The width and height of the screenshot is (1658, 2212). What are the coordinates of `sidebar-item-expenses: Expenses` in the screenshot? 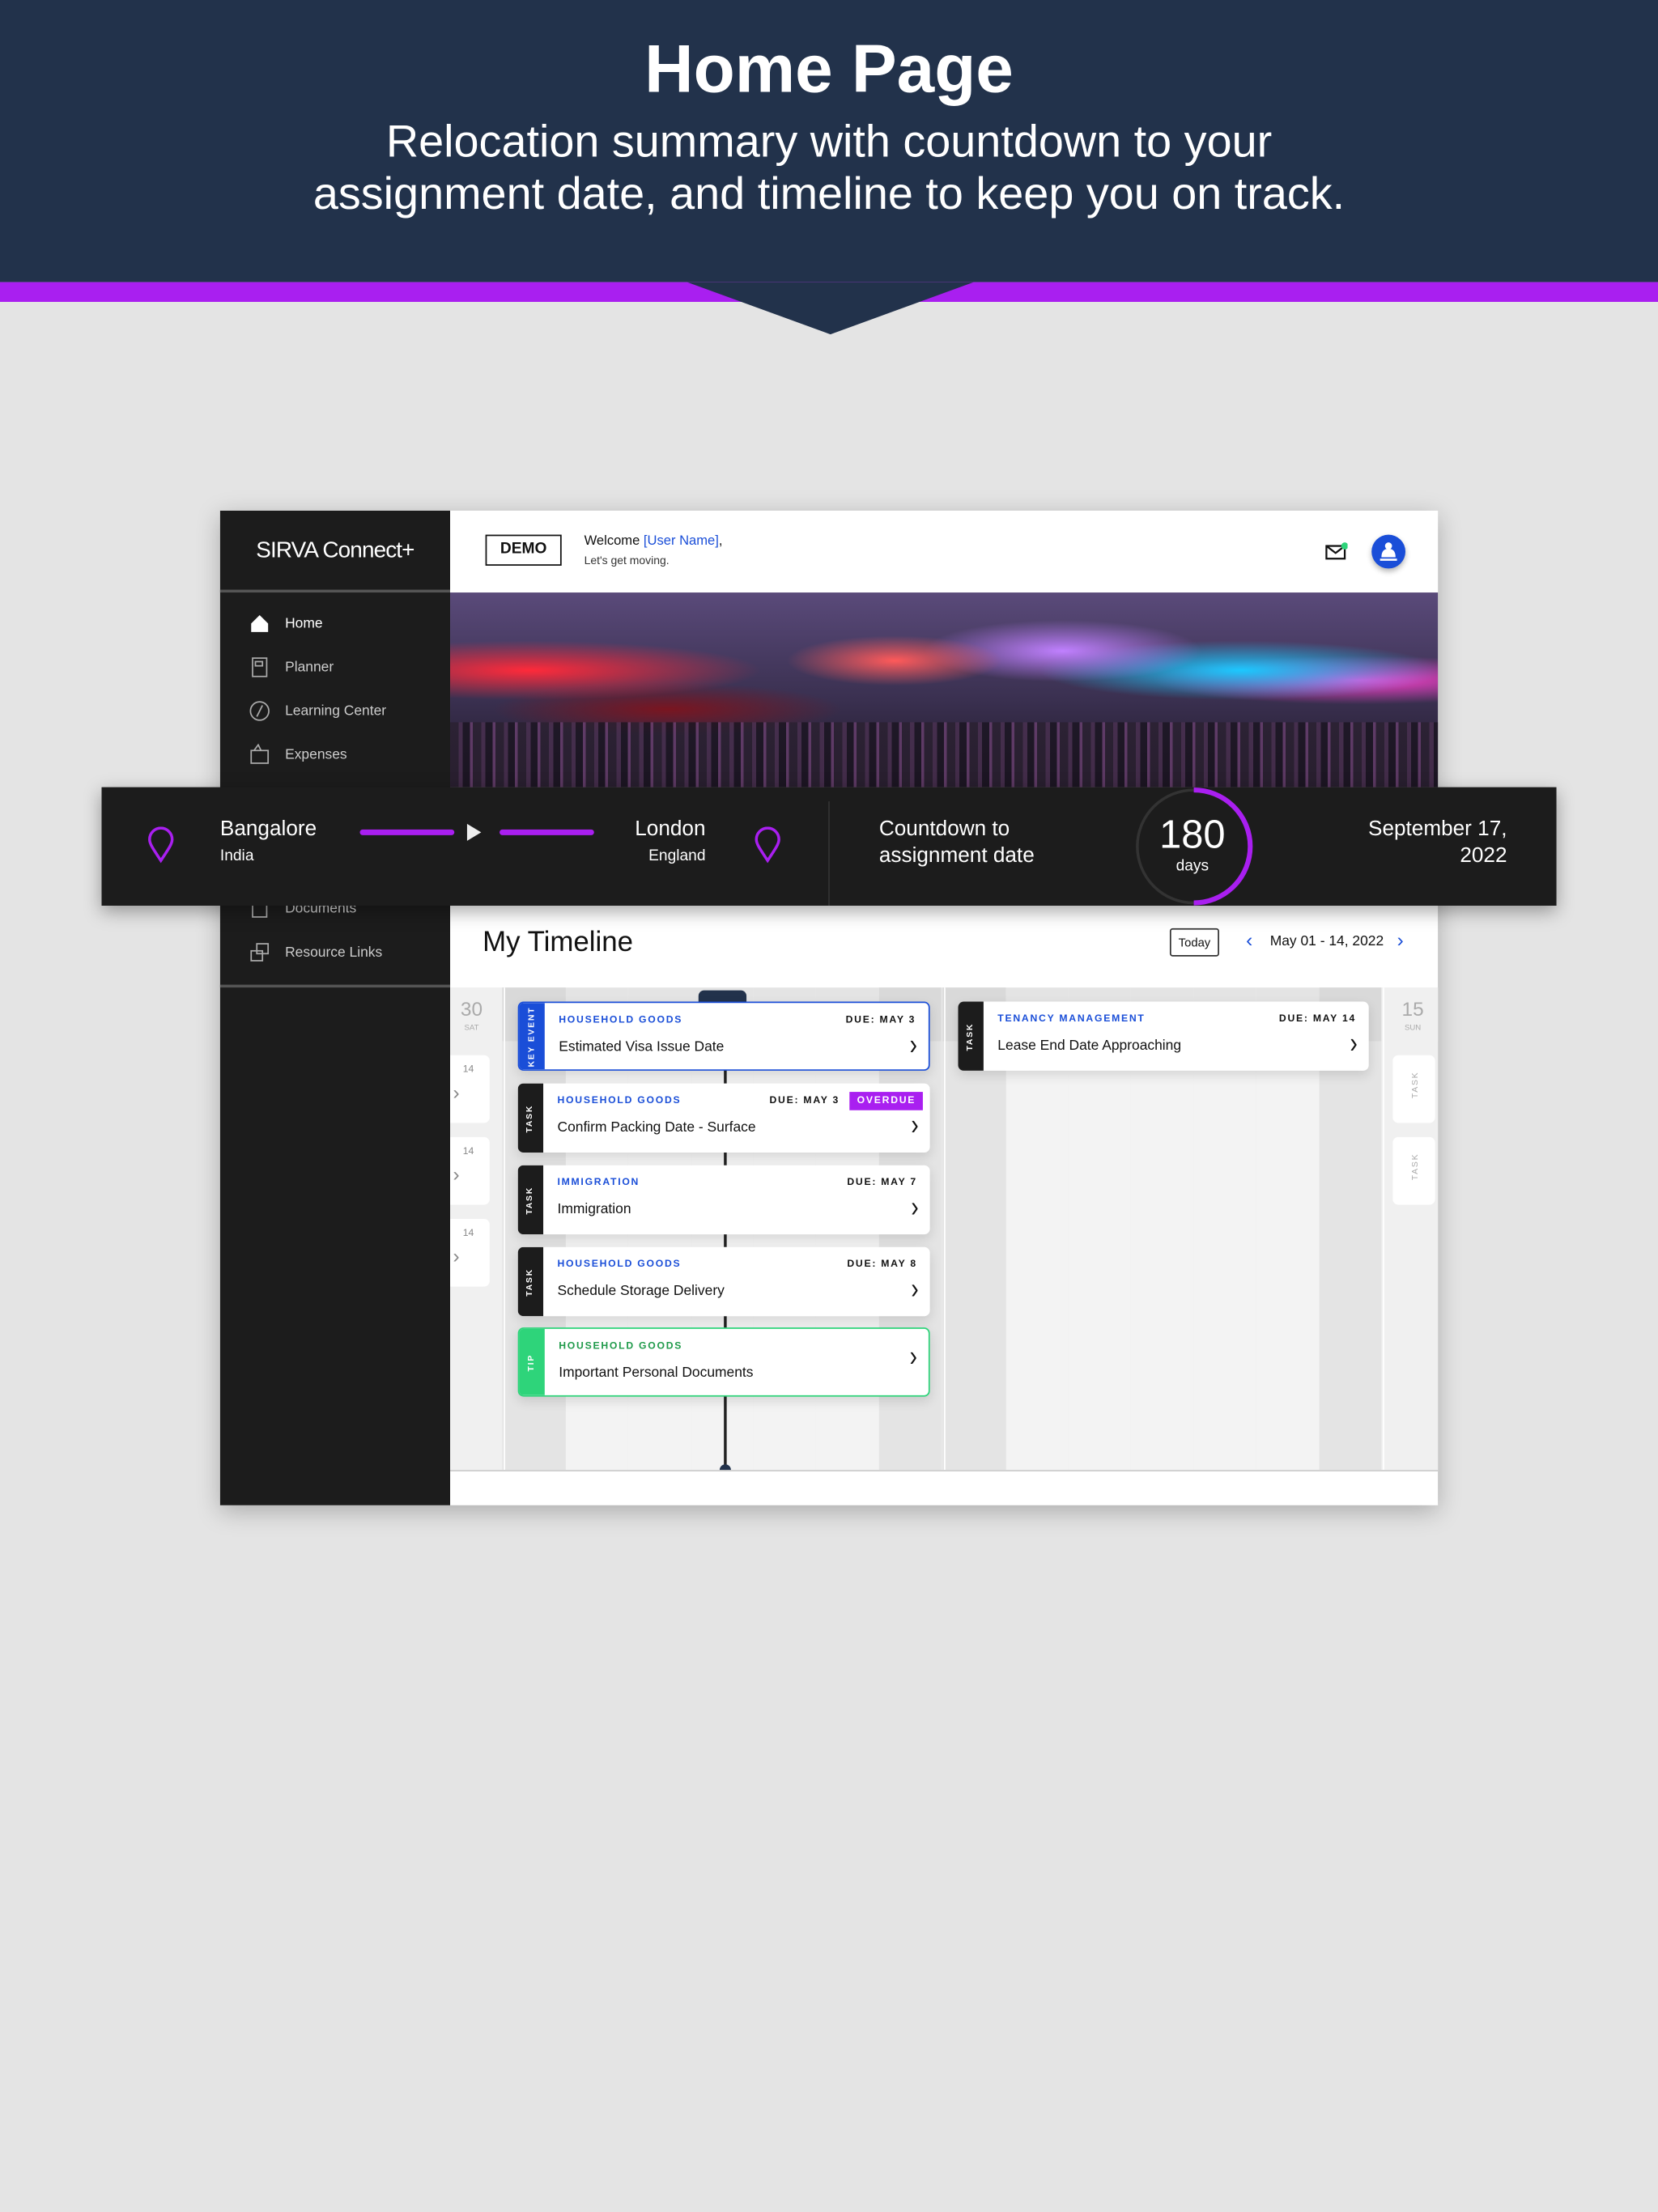 It's located at (298, 755).